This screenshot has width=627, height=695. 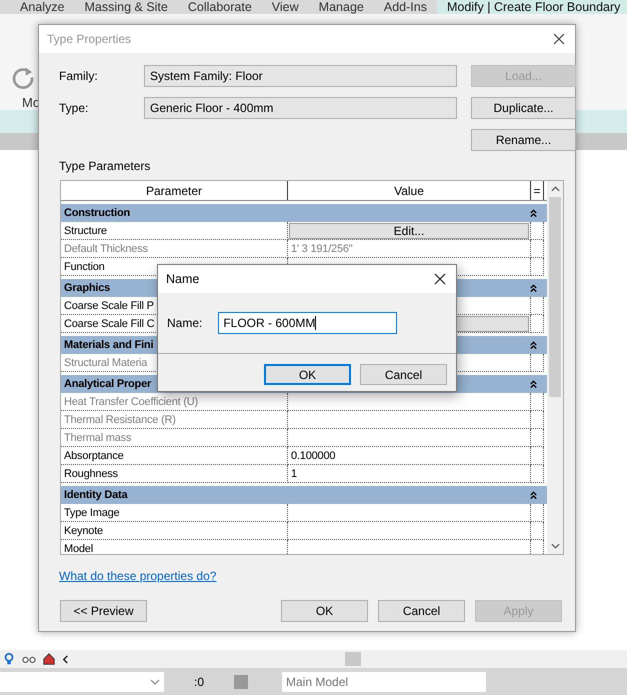 I want to click on table-cell: Absorptance, so click(x=174, y=456).